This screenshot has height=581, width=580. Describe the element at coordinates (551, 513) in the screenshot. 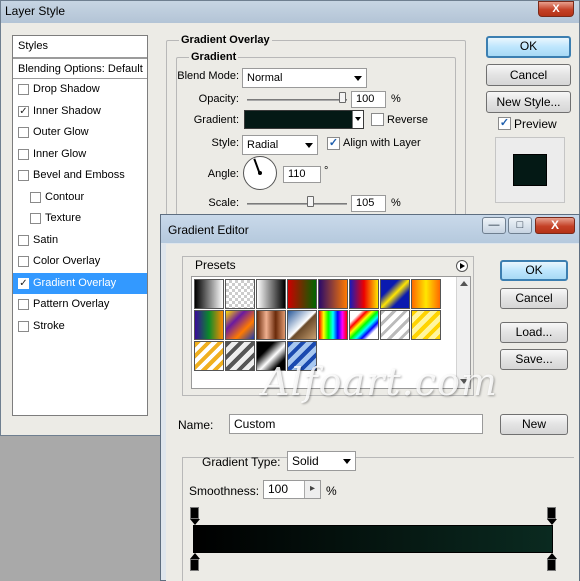

I see `opacity-stop-right` at that location.